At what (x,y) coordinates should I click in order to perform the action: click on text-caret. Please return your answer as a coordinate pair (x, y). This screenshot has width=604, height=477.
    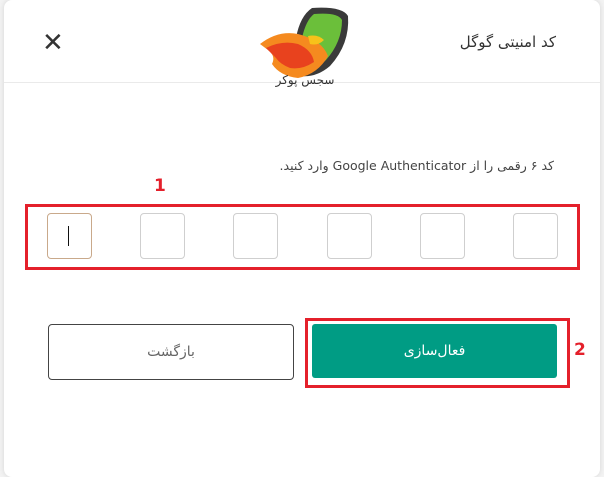
    Looking at the image, I should click on (68, 236).